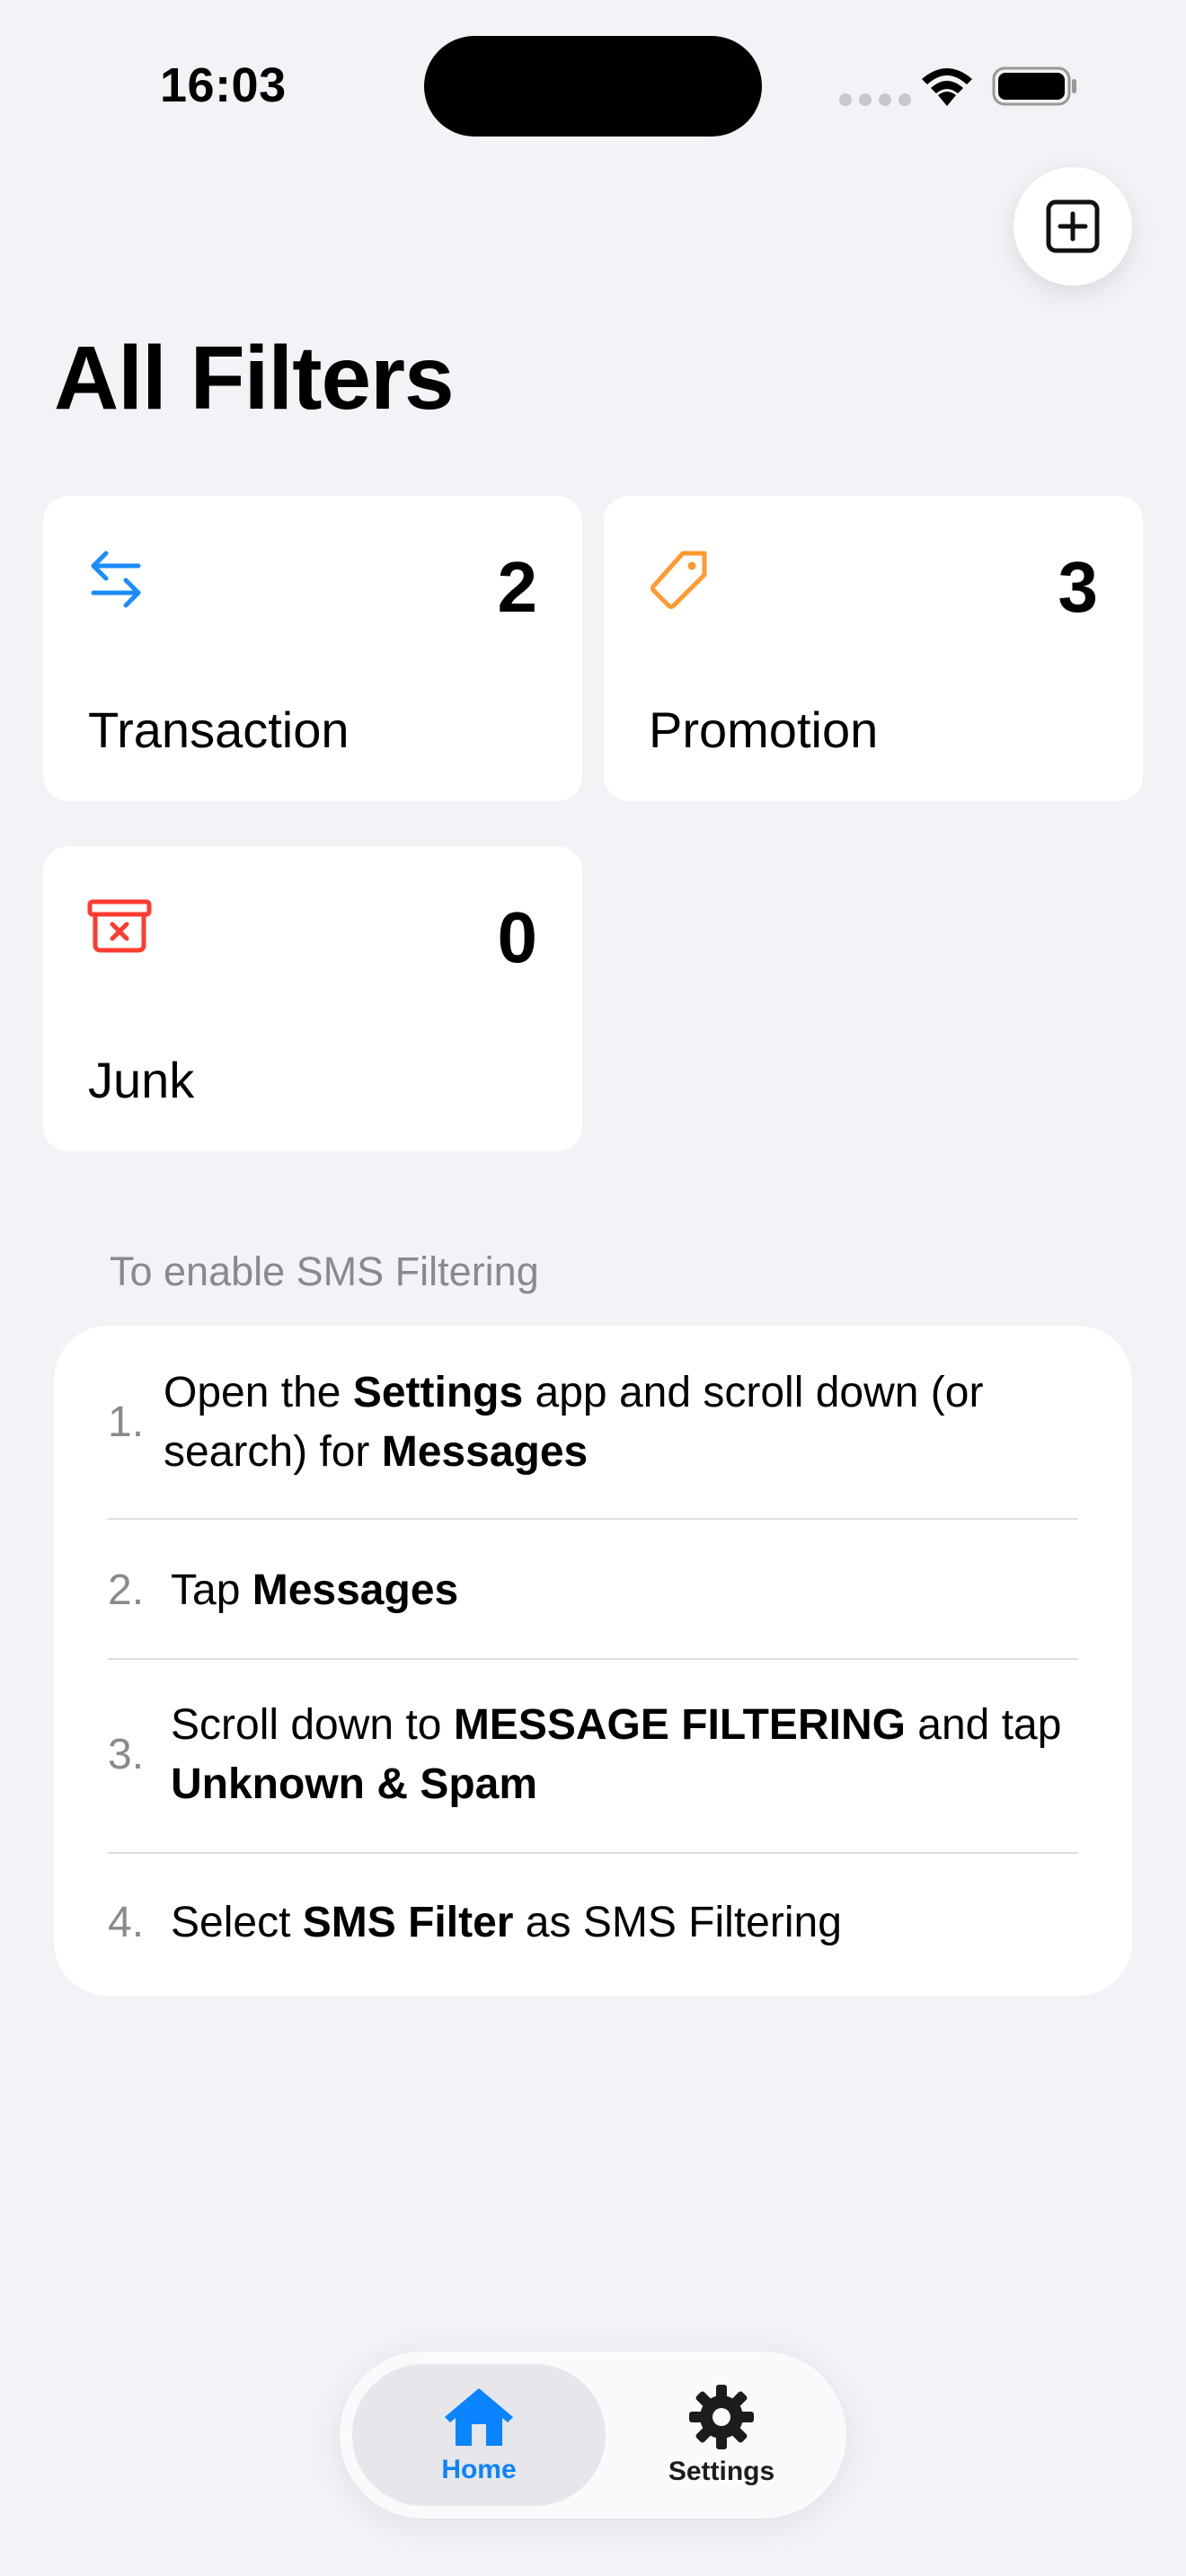  Describe the element at coordinates (721, 2417) in the screenshot. I see `gear-icon` at that location.